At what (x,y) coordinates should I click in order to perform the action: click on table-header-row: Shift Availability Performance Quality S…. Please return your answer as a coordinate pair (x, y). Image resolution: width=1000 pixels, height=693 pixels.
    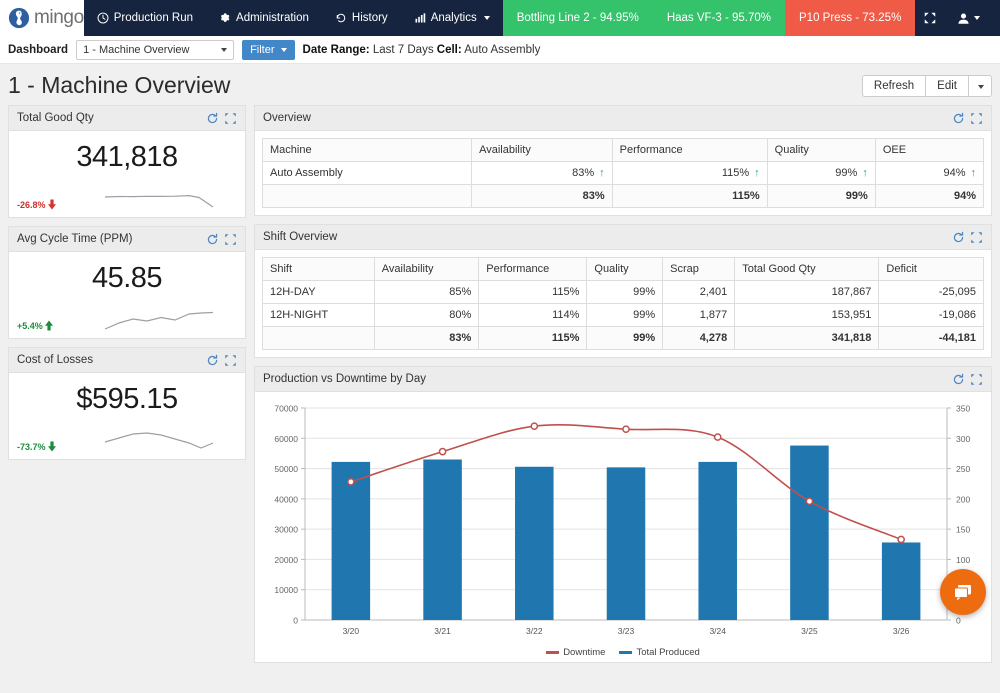
    Looking at the image, I should click on (623, 269).